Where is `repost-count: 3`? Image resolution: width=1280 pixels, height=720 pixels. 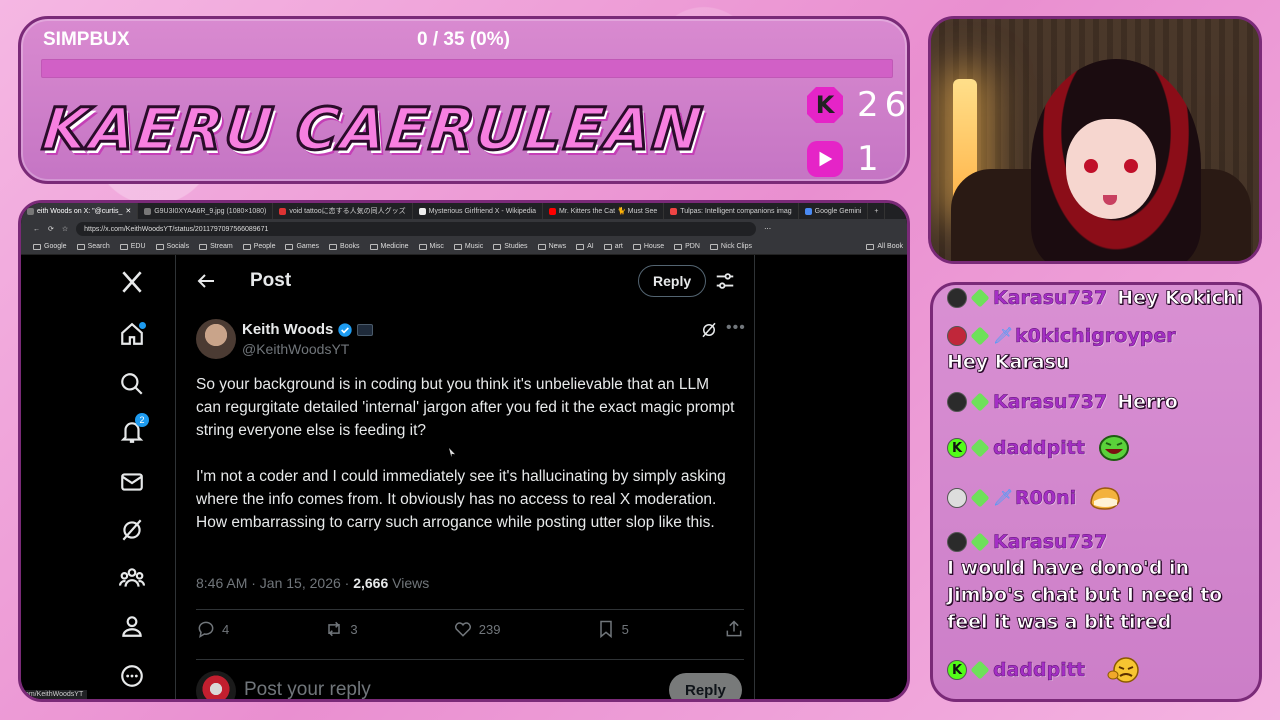
repost-count: 3 is located at coordinates (354, 629).